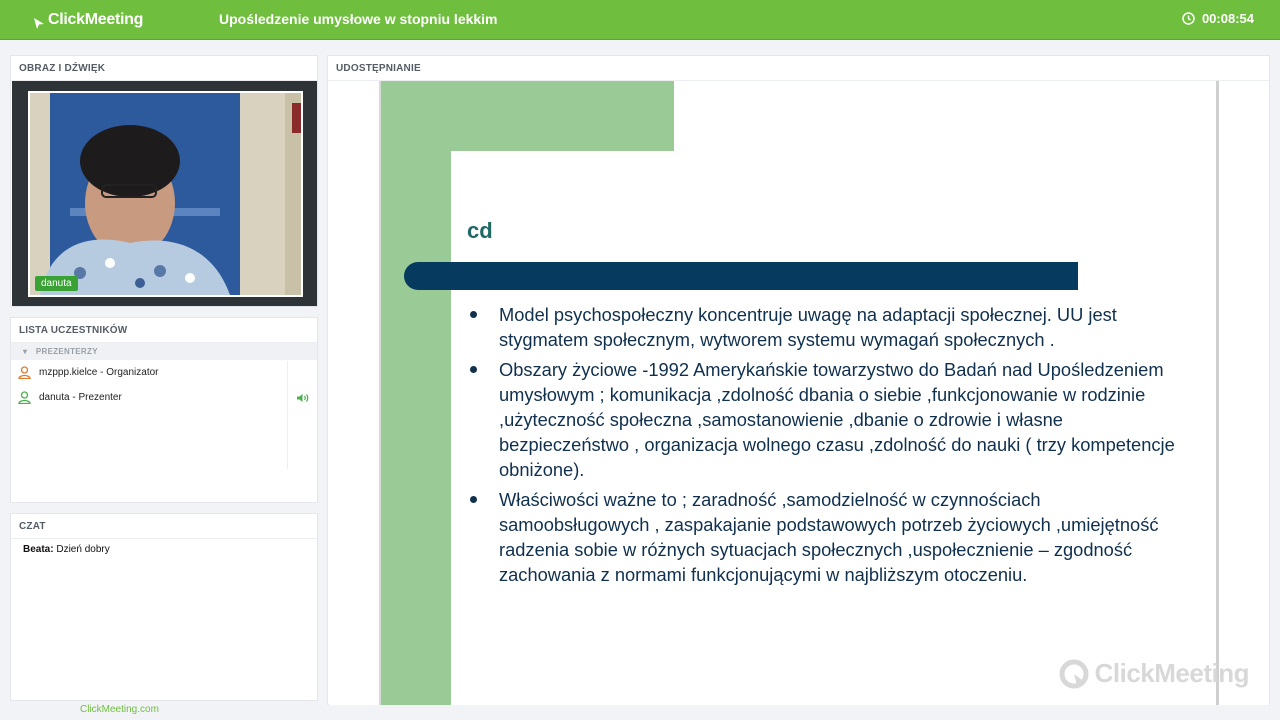  What do you see at coordinates (164, 526) in the screenshot?
I see `chat-panel-title: CZAT` at bounding box center [164, 526].